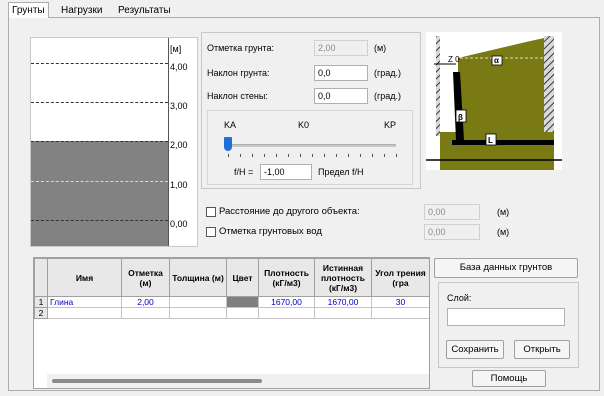 The width and height of the screenshot is (604, 396). Describe the element at coordinates (179, 185) in the screenshot. I see `scale-tick-label: 1,00` at that location.